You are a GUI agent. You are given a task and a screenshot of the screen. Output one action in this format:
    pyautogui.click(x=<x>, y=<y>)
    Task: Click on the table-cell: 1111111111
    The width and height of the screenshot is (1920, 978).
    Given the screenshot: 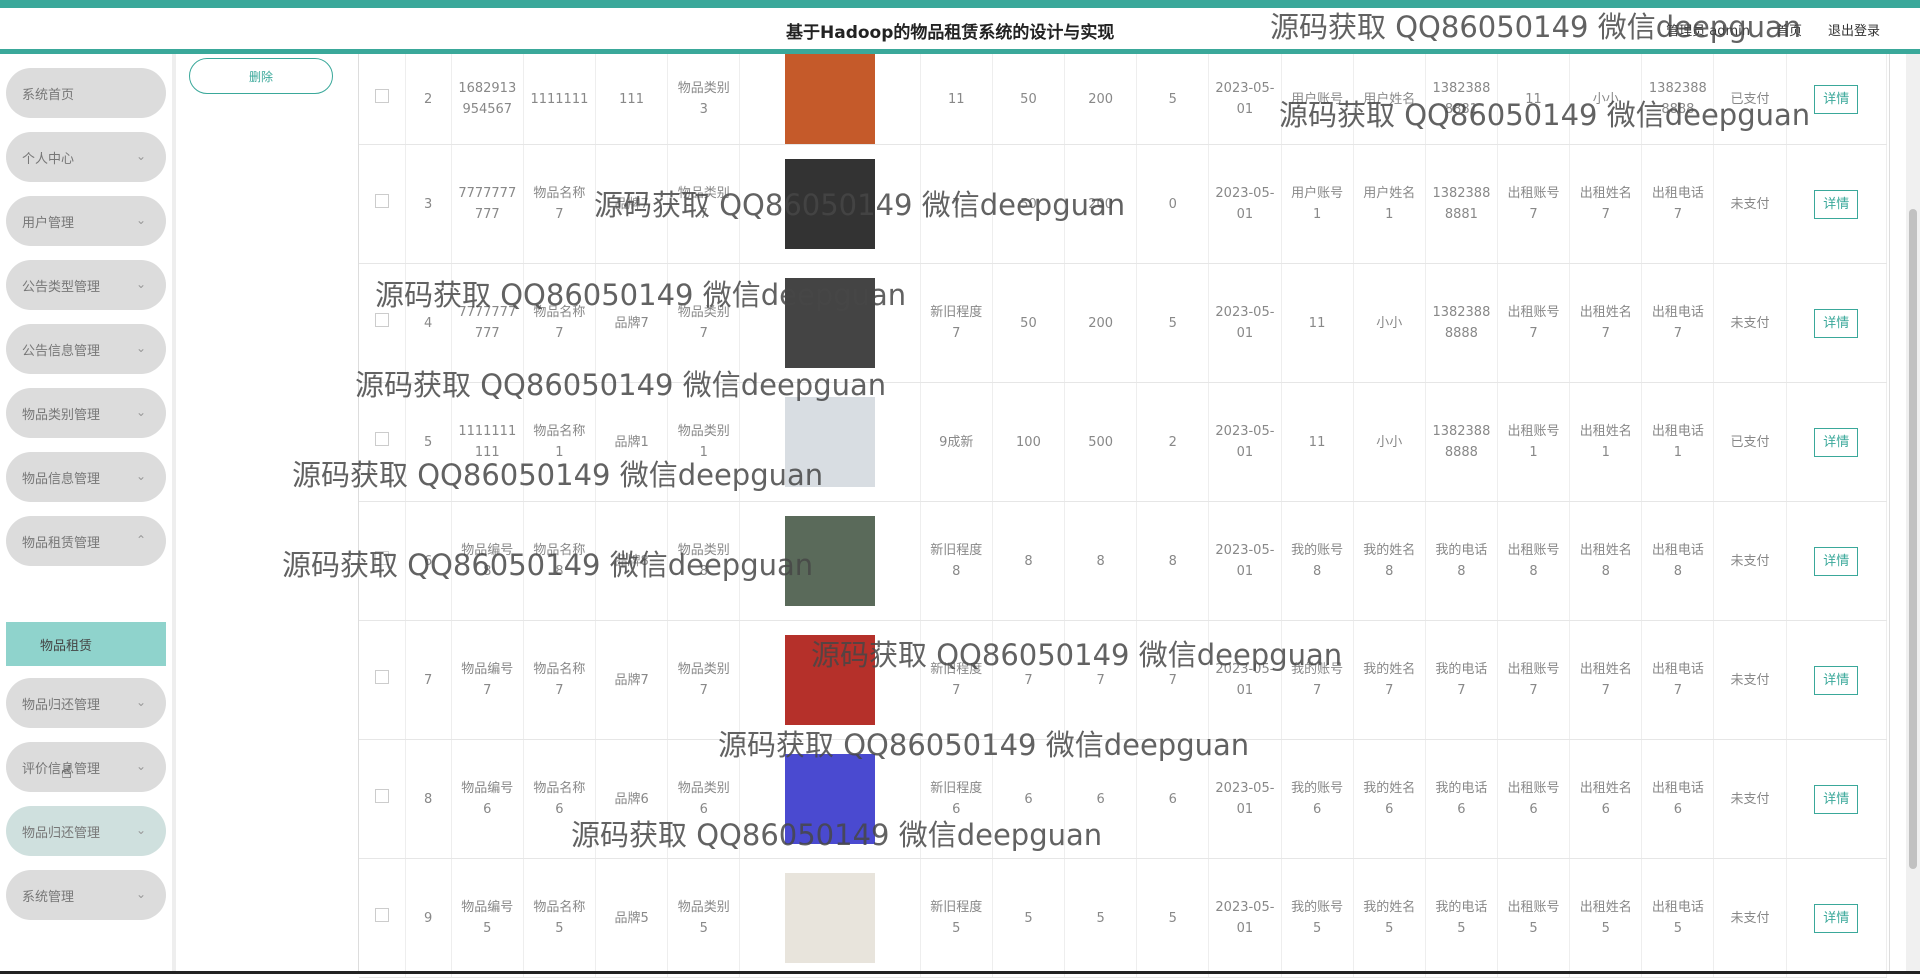 What is the action you would take?
    pyautogui.click(x=487, y=442)
    